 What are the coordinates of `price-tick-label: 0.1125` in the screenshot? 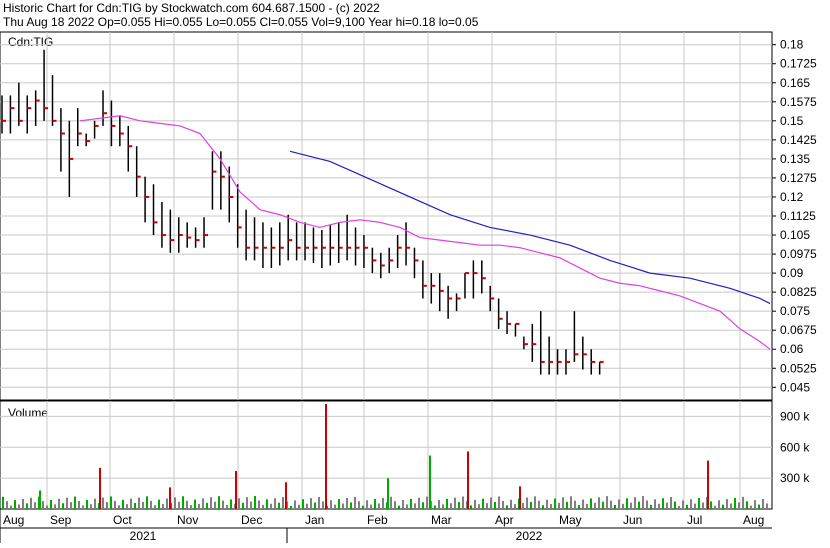 It's located at (798, 216).